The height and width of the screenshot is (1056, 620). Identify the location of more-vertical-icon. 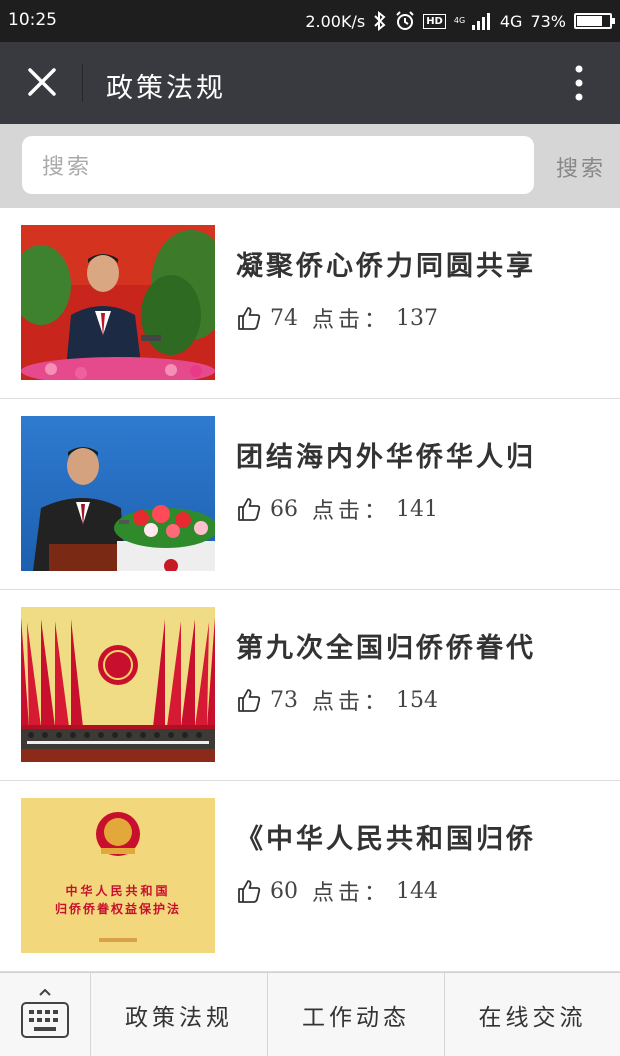
(579, 83).